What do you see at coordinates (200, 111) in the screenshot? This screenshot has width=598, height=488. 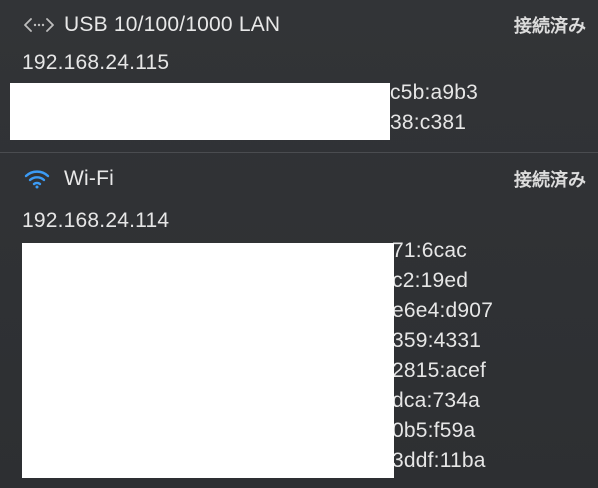 I see `redaction-box` at bounding box center [200, 111].